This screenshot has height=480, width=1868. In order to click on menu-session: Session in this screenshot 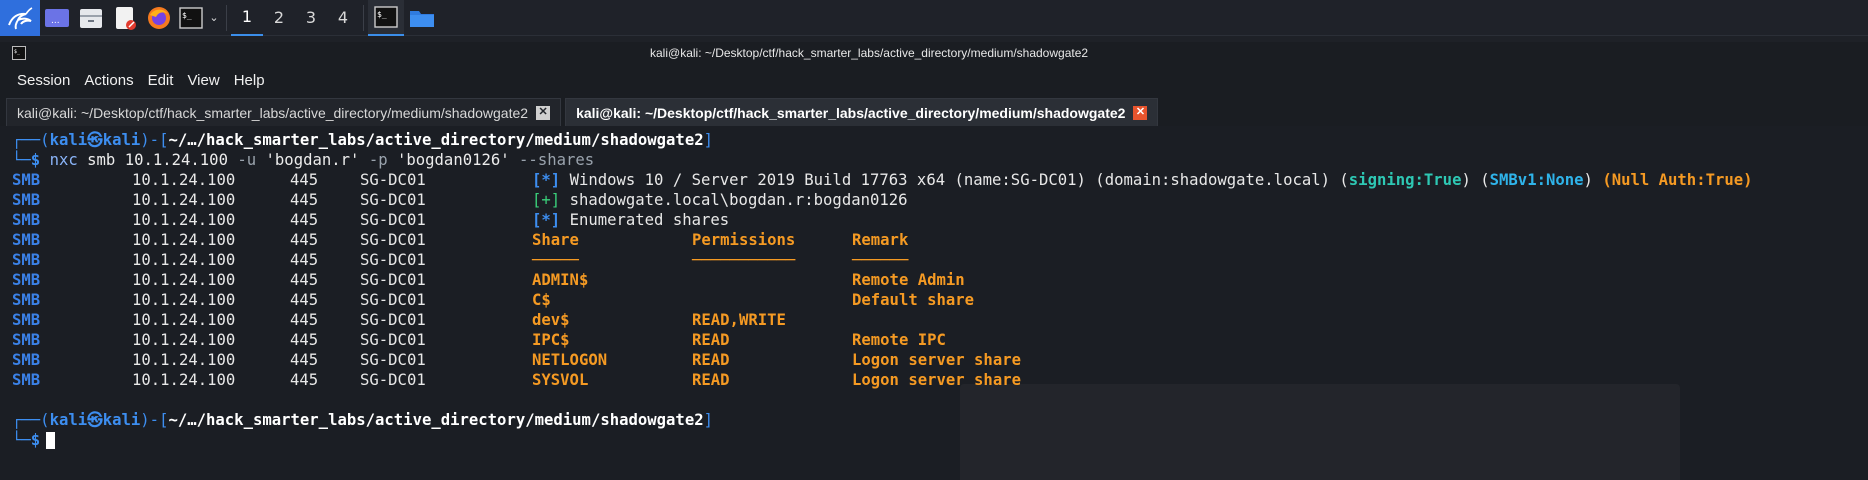, I will do `click(43, 80)`.